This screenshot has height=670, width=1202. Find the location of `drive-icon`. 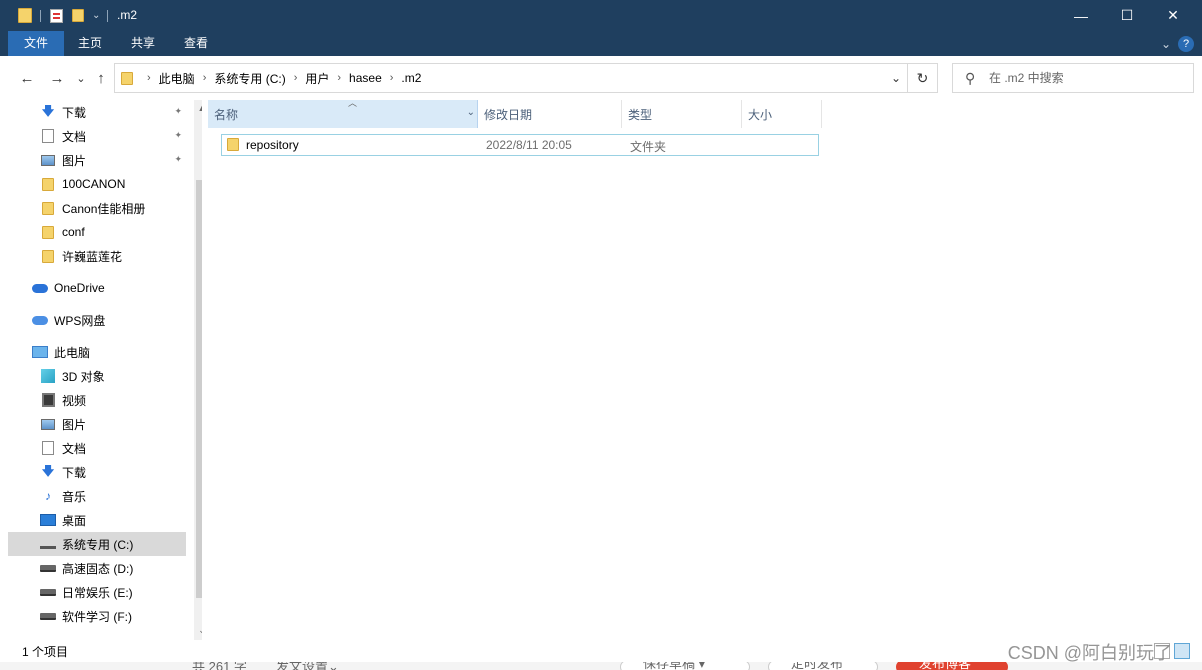

drive-icon is located at coordinates (48, 616).